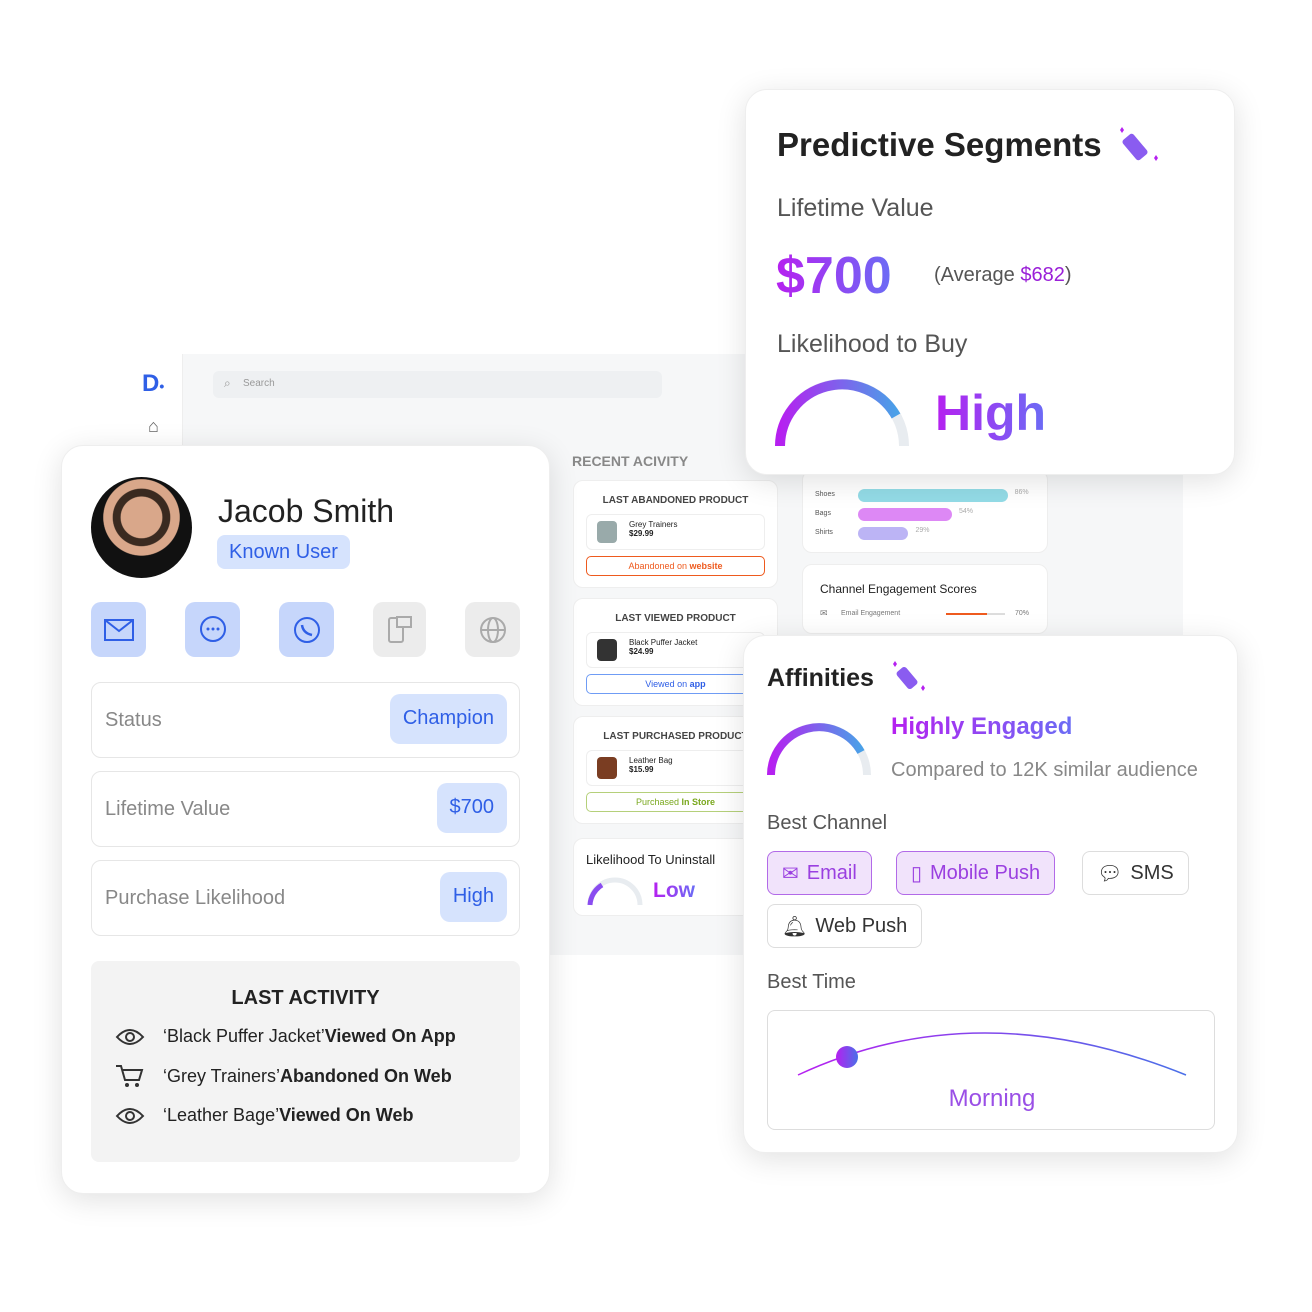 Image resolution: width=1312 pixels, height=1312 pixels. Describe the element at coordinates (1022, 613) in the screenshot. I see `score-pct: 70%` at that location.